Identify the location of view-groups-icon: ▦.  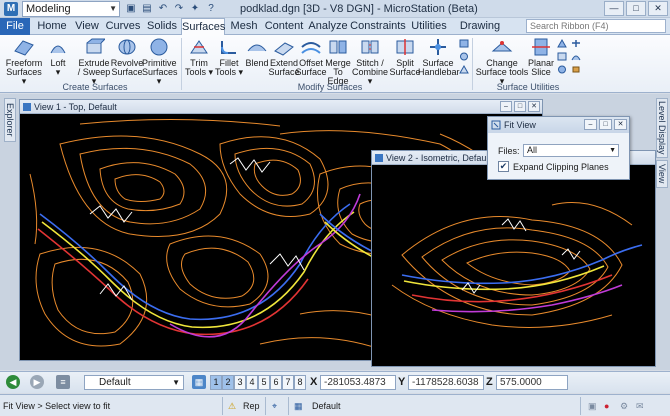
(199, 382).